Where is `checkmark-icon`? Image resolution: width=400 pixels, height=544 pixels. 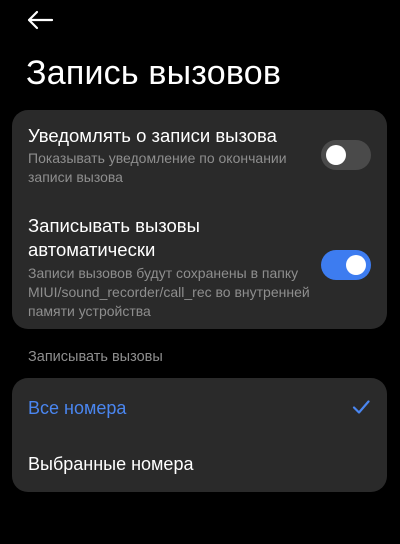
checkmark-icon is located at coordinates (361, 407).